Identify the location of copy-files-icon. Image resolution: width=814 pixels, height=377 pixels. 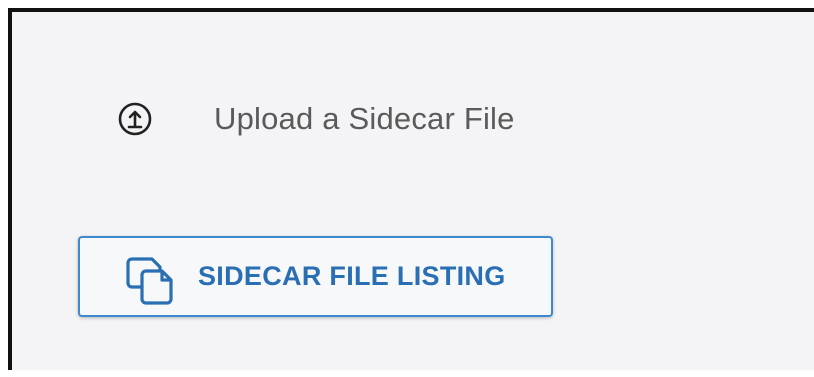
(152, 277).